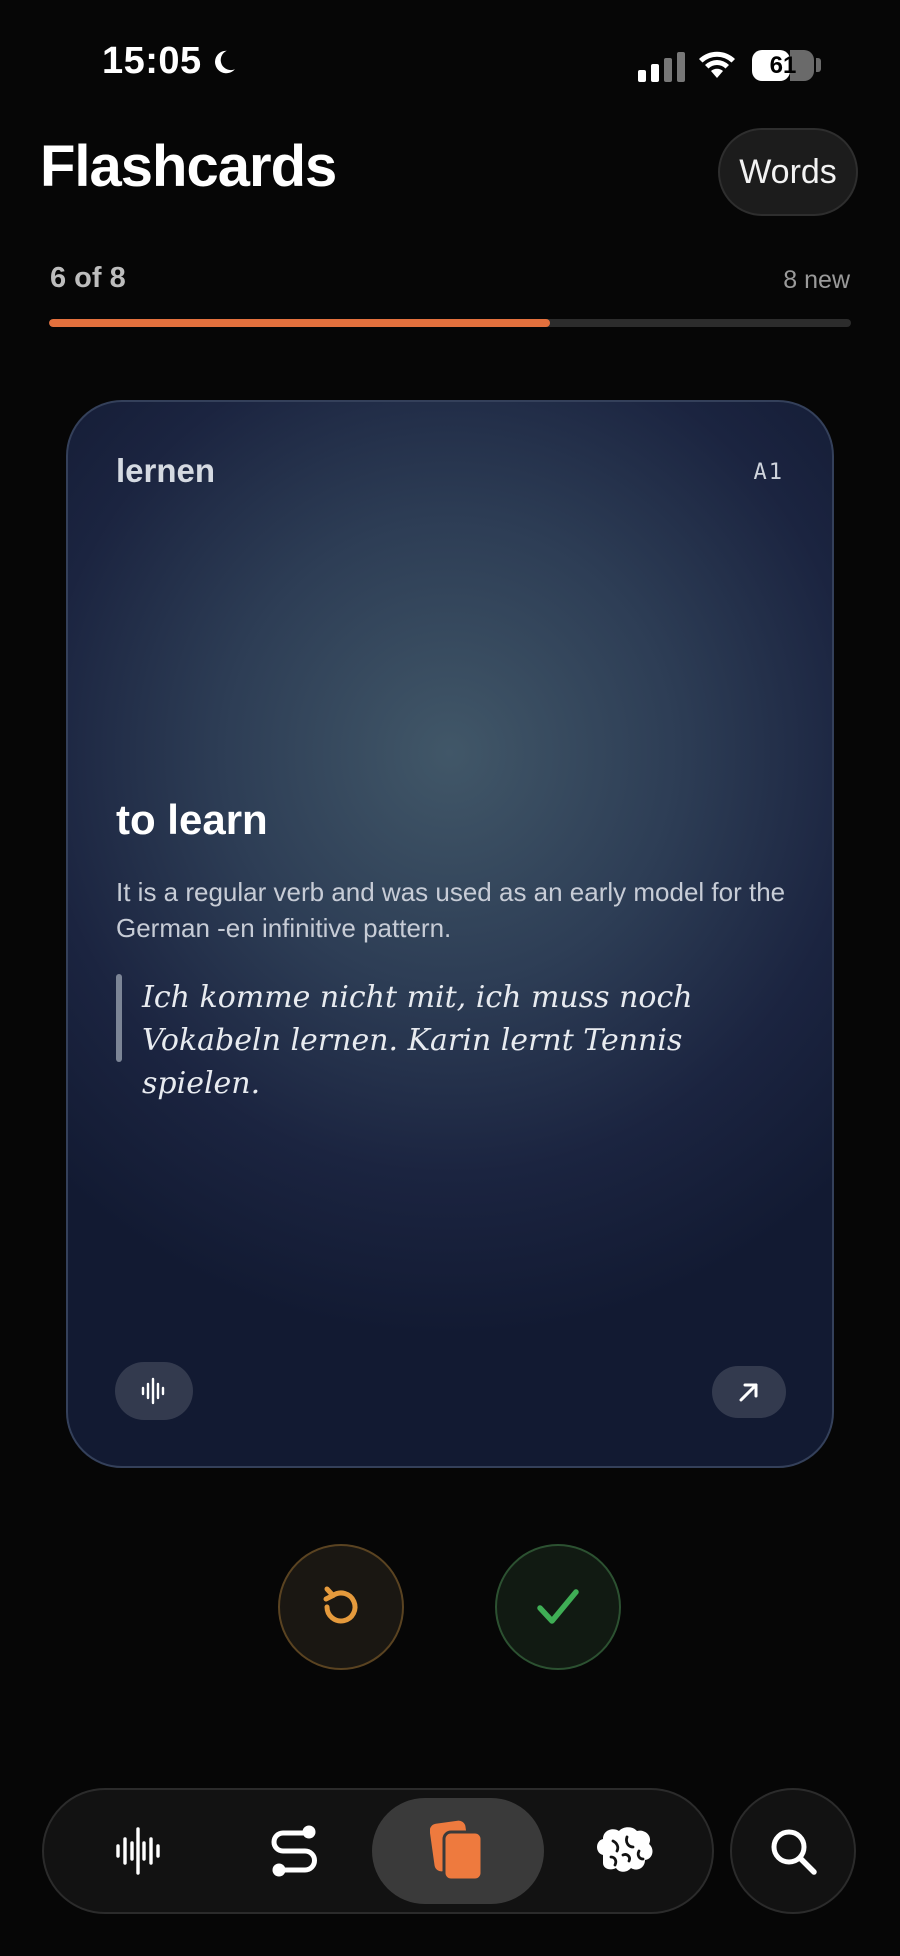  I want to click on time-text: 15:05, so click(152, 61).